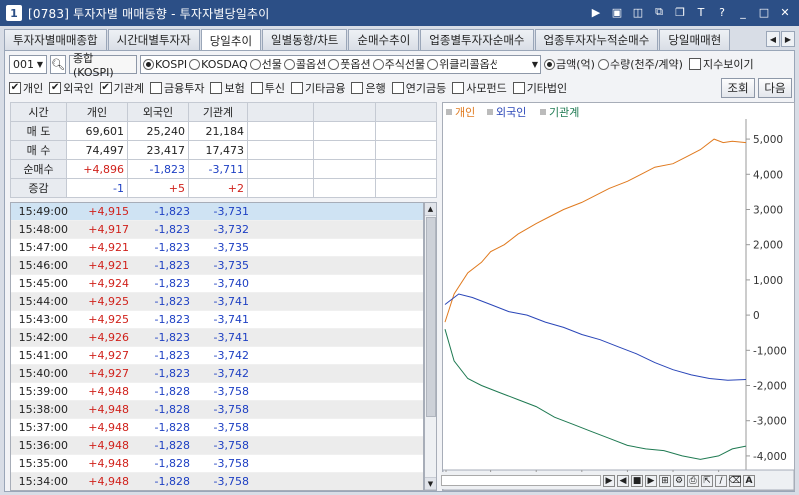 This screenshot has width=799, height=495. What do you see at coordinates (738, 88) in the screenshot?
I see `query-button: 조회` at bounding box center [738, 88].